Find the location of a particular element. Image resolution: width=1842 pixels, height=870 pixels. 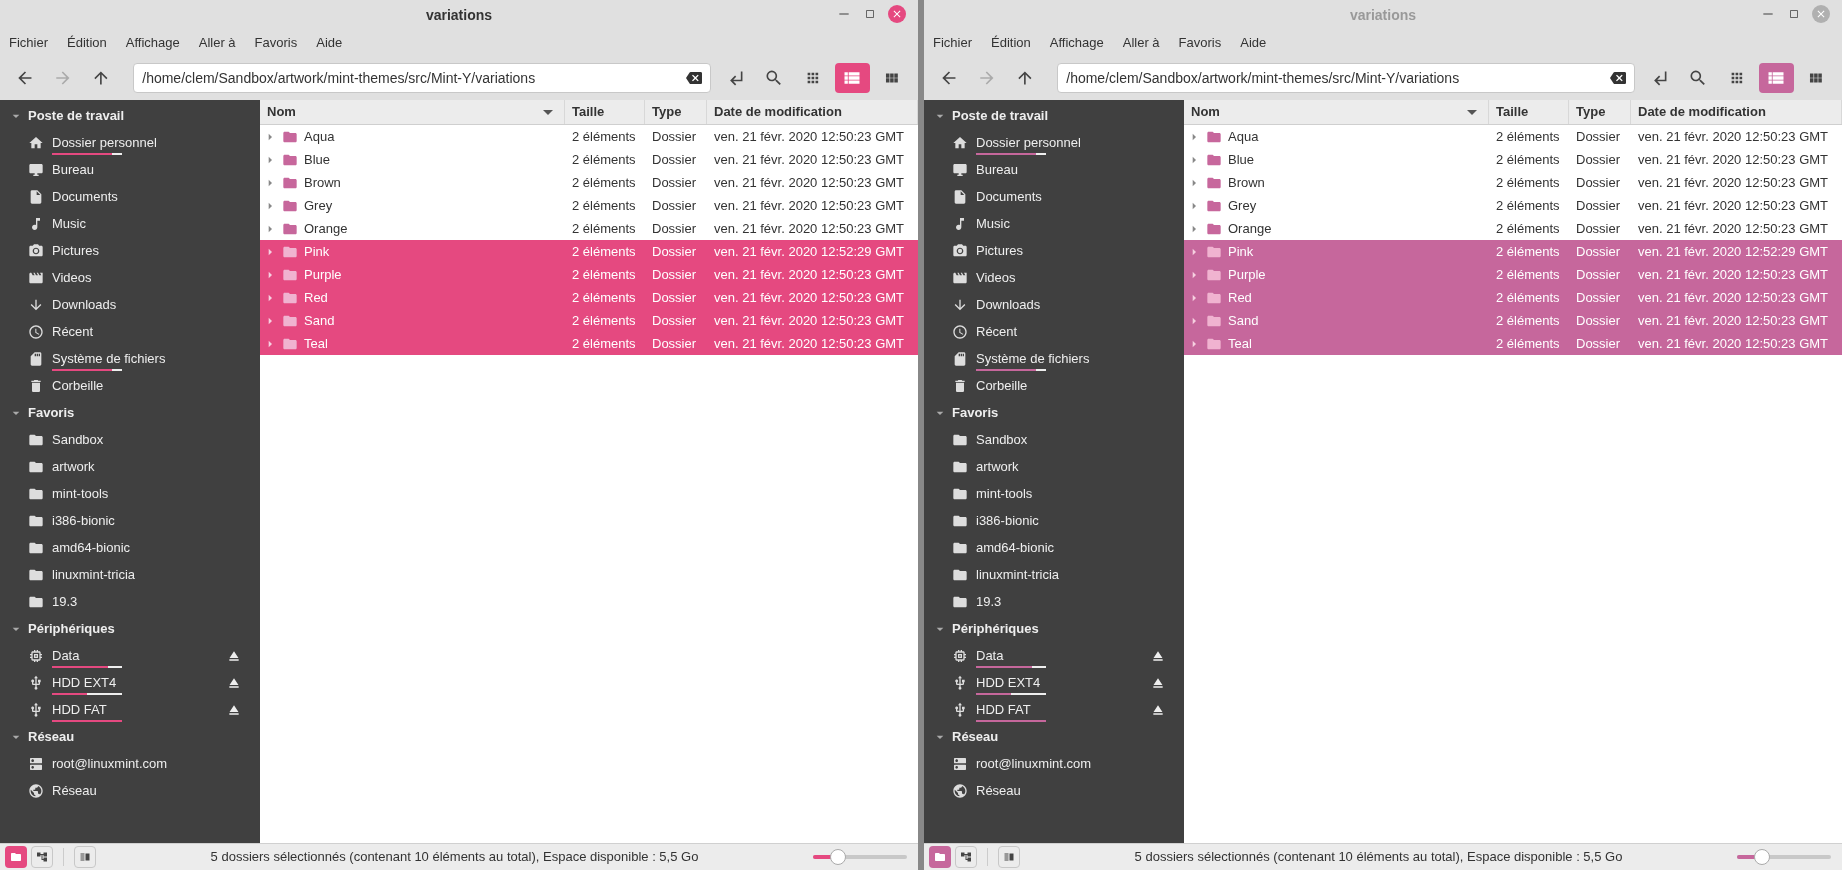

sidebar-item: linuxmint-tricia is located at coordinates (94, 574).